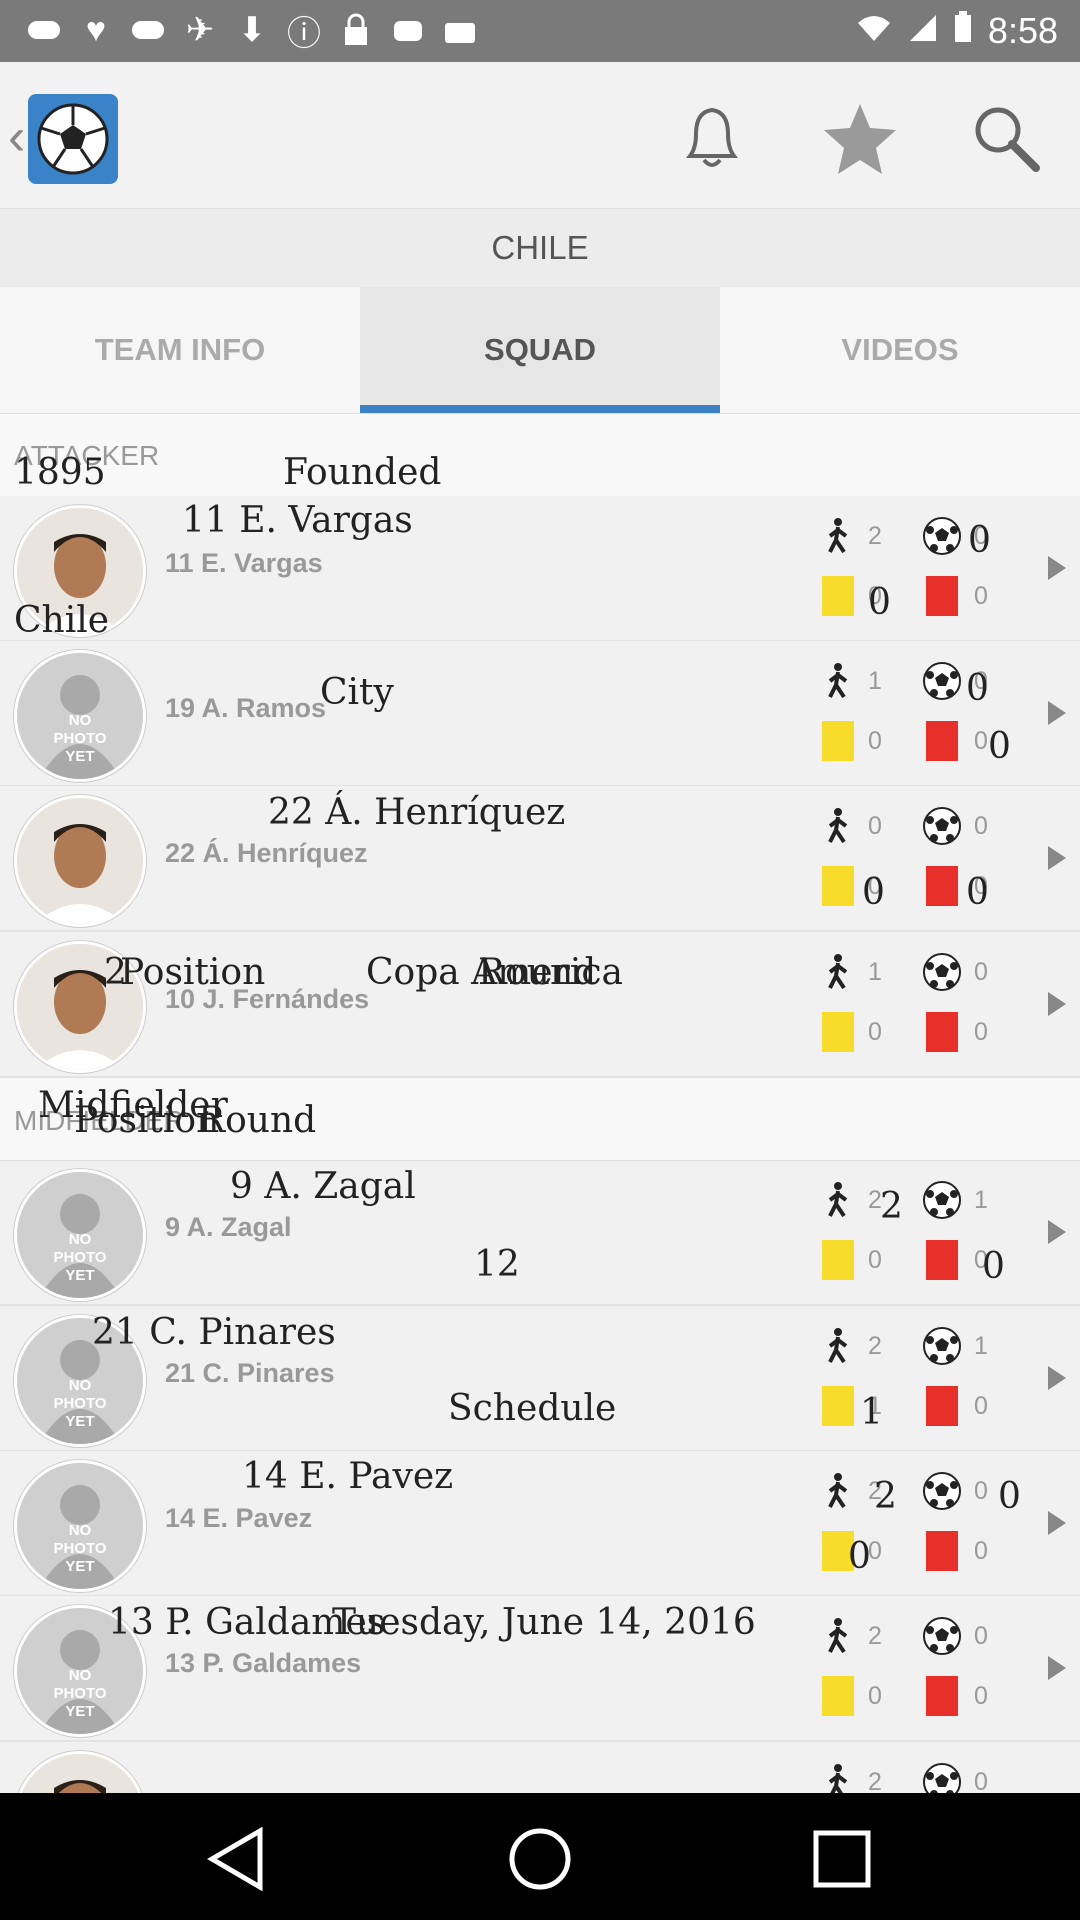 The height and width of the screenshot is (1920, 1080). What do you see at coordinates (266, 853) in the screenshot?
I see `player-name: 22 Á. Henríquez` at bounding box center [266, 853].